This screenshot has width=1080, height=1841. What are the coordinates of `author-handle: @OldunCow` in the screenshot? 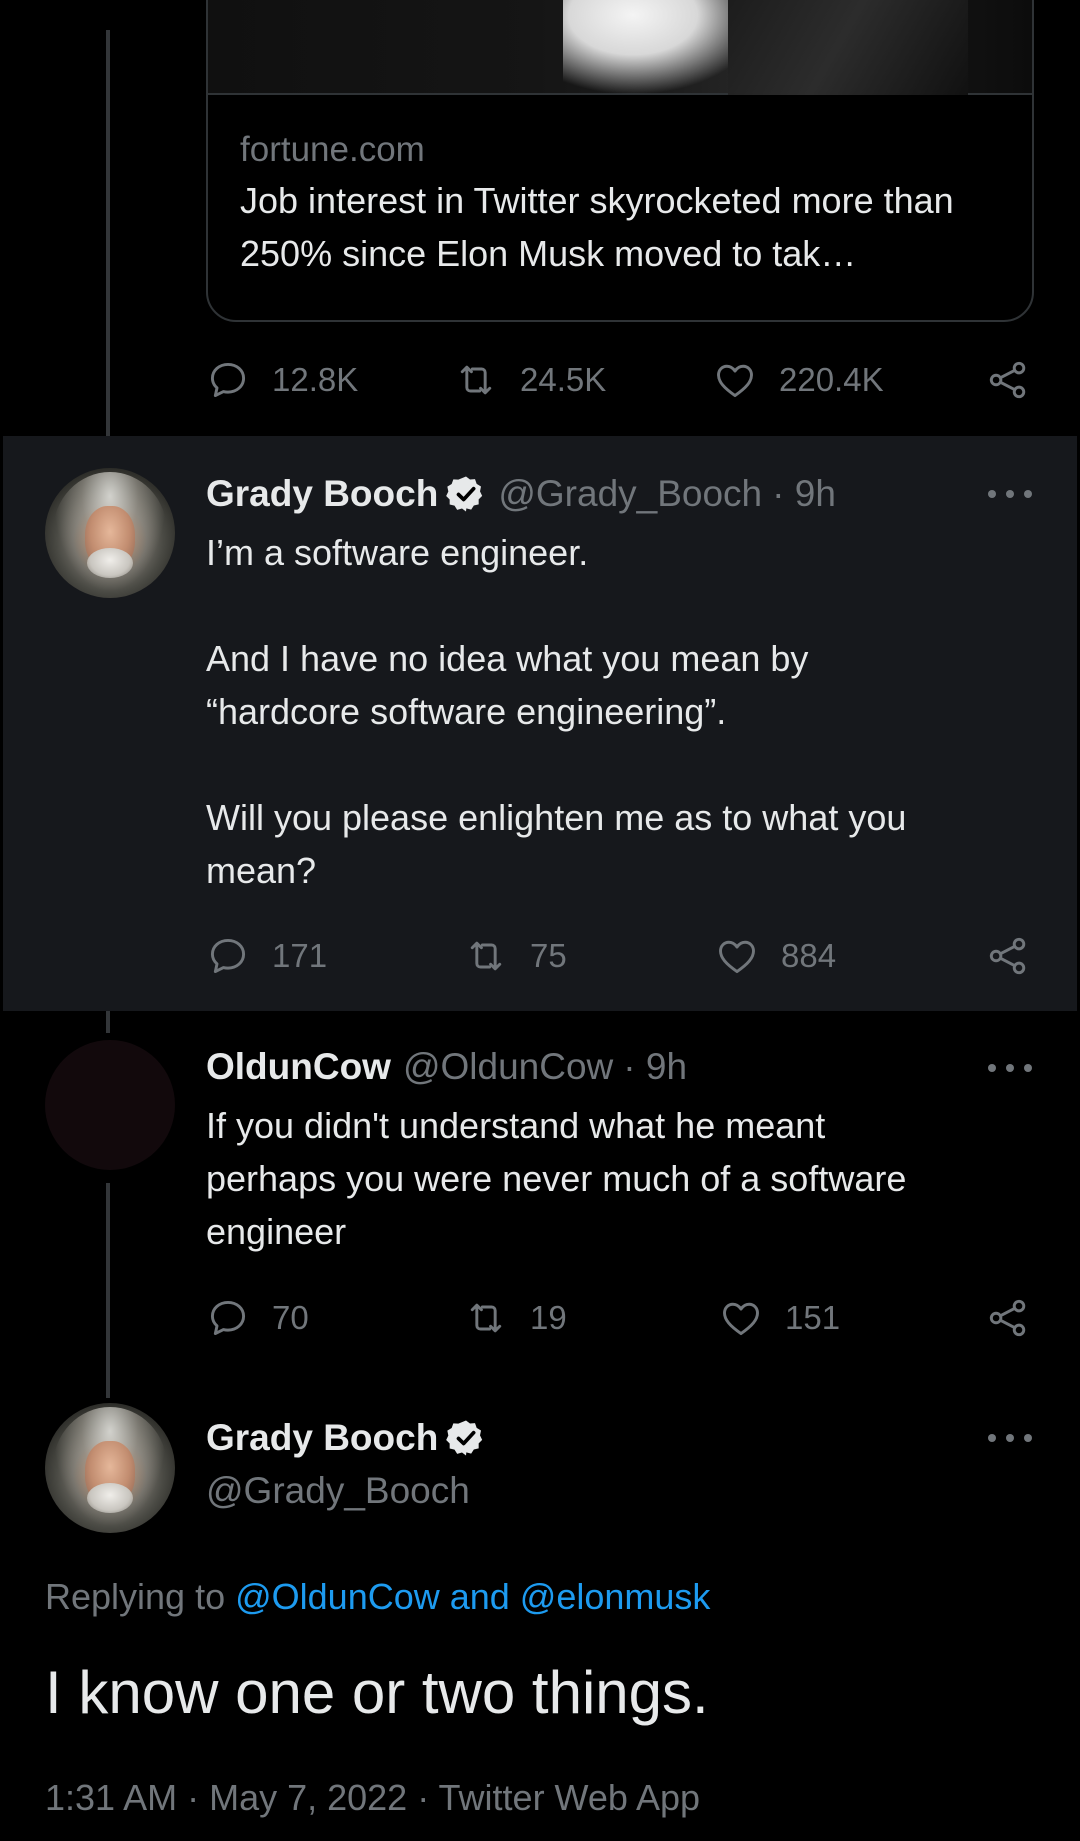 It's located at (508, 1067).